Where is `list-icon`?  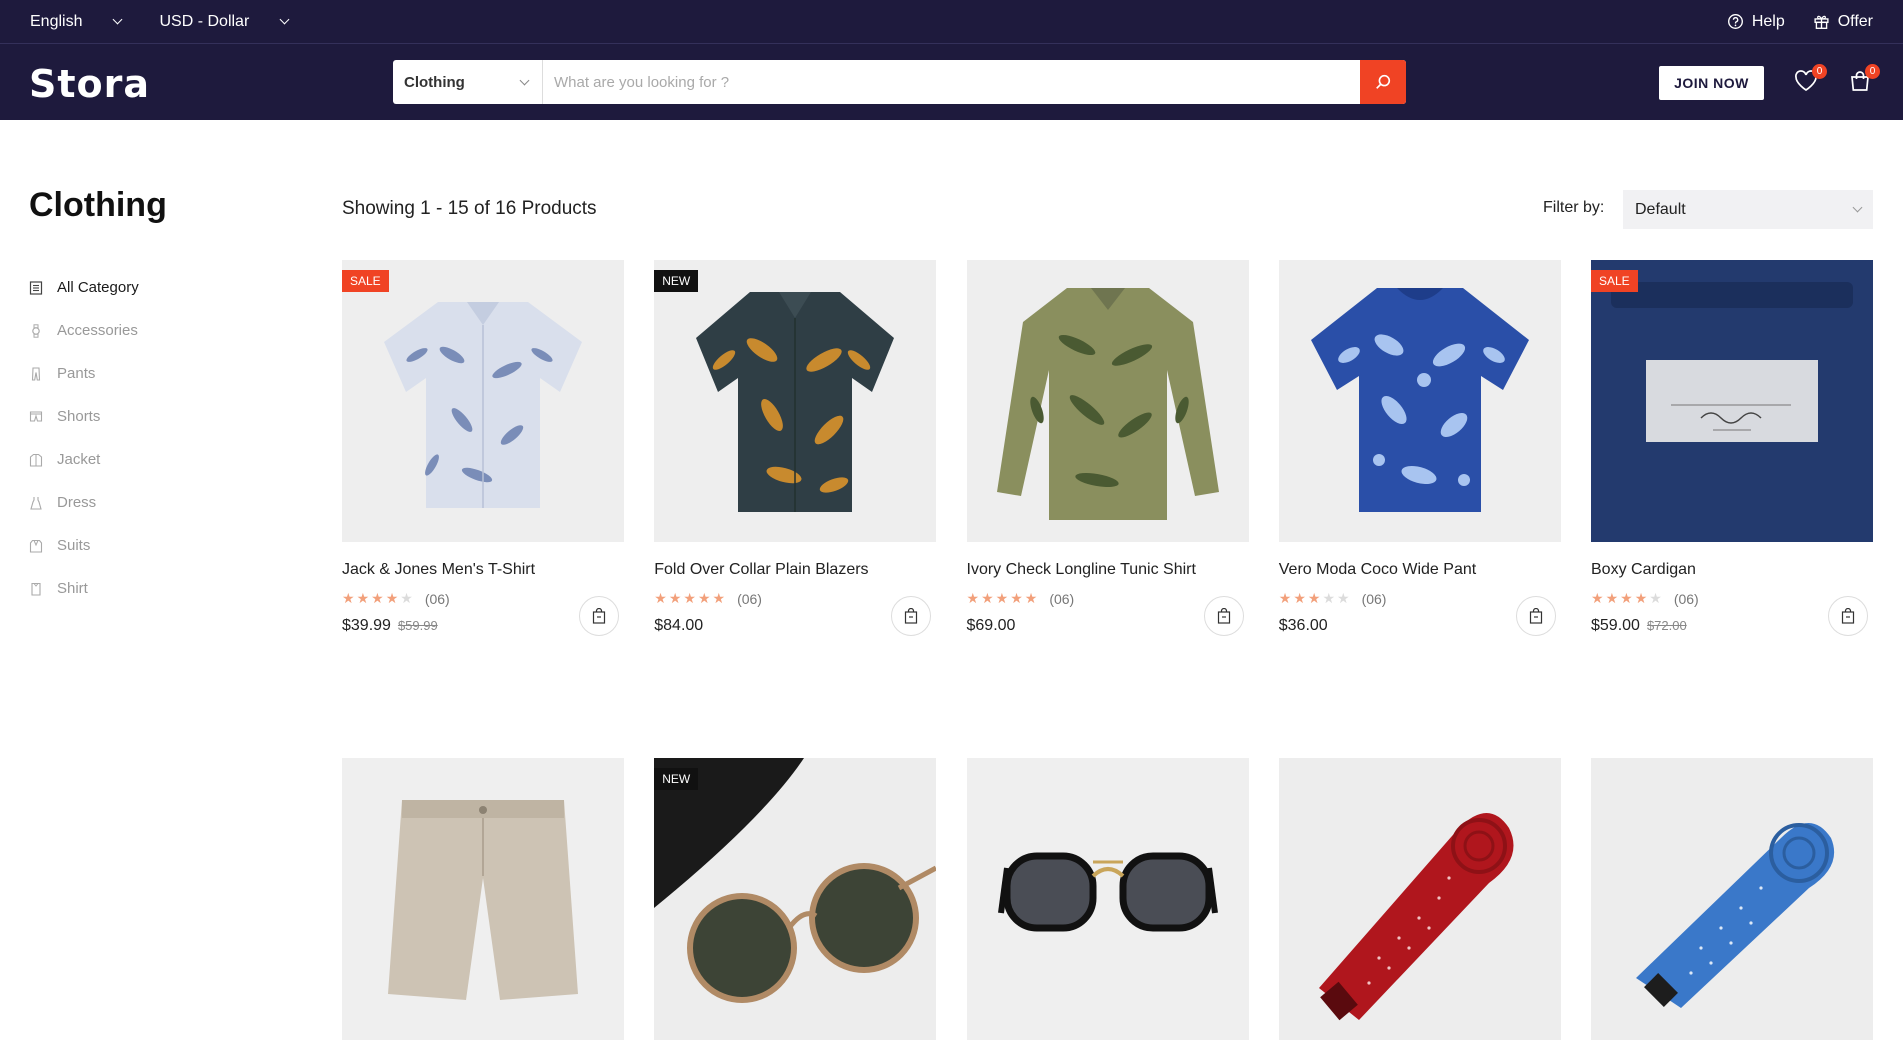 list-icon is located at coordinates (36, 287).